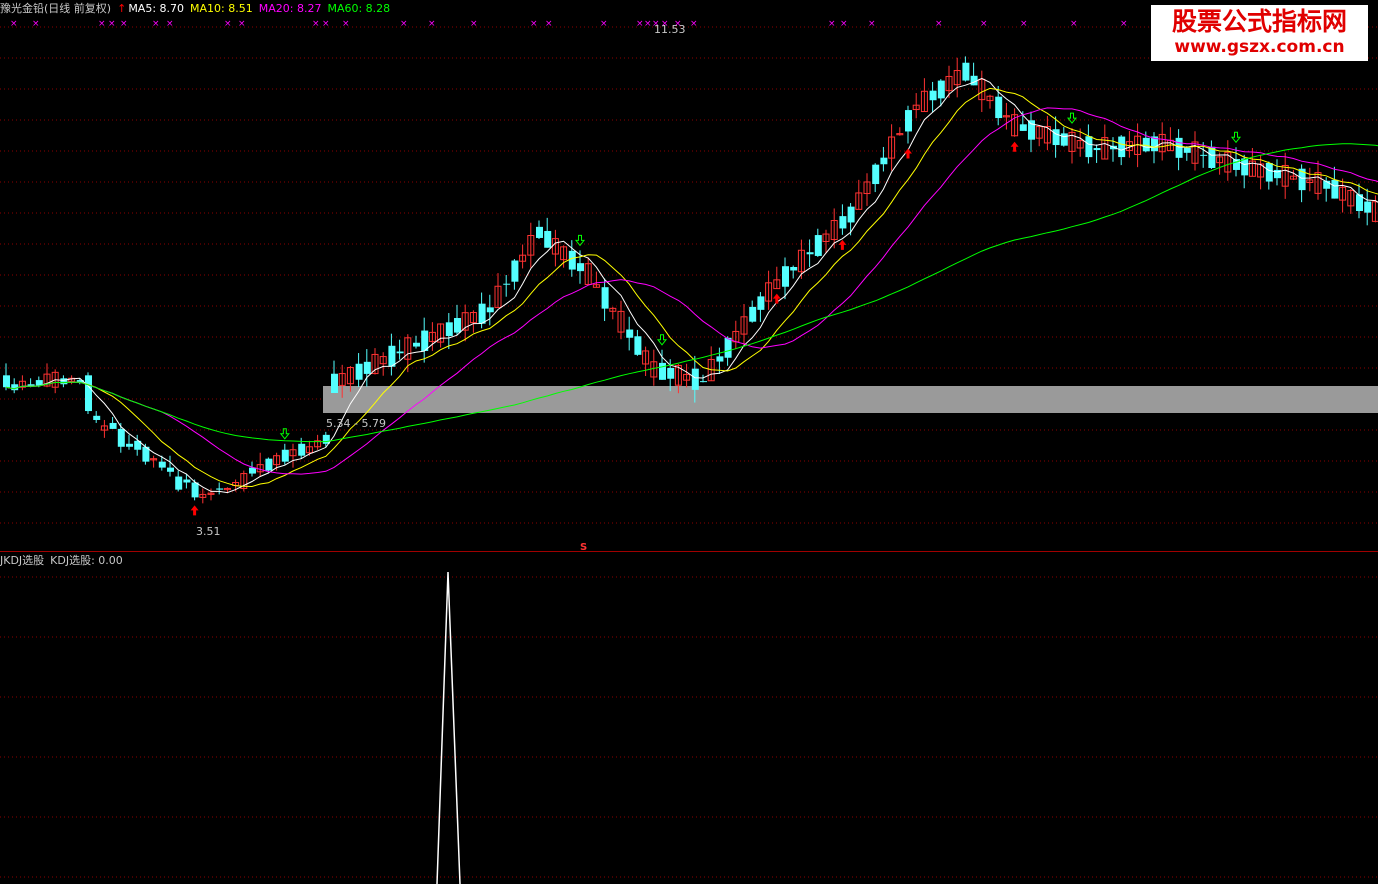 This screenshot has height=884, width=1378. What do you see at coordinates (583, 547) in the screenshot?
I see `signal-s-marker: S` at bounding box center [583, 547].